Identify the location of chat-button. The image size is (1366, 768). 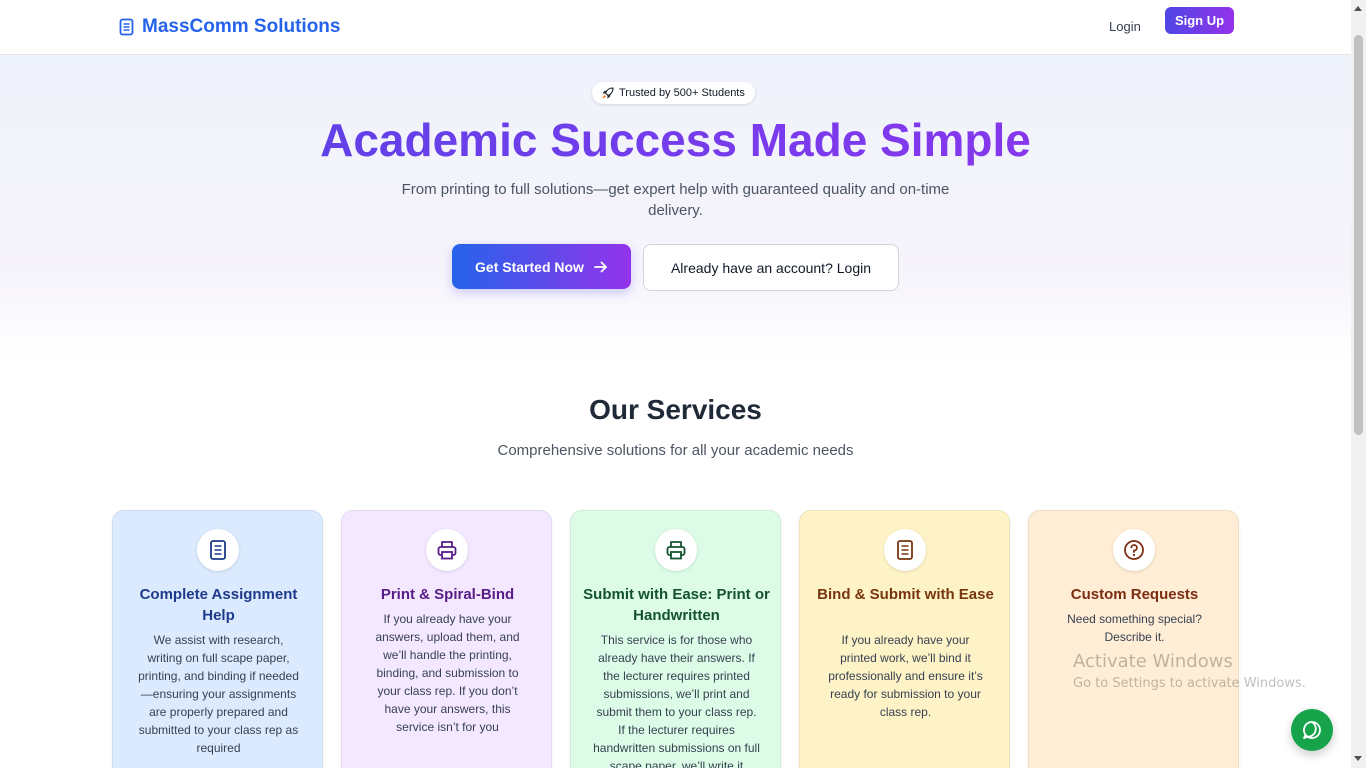
(1312, 730).